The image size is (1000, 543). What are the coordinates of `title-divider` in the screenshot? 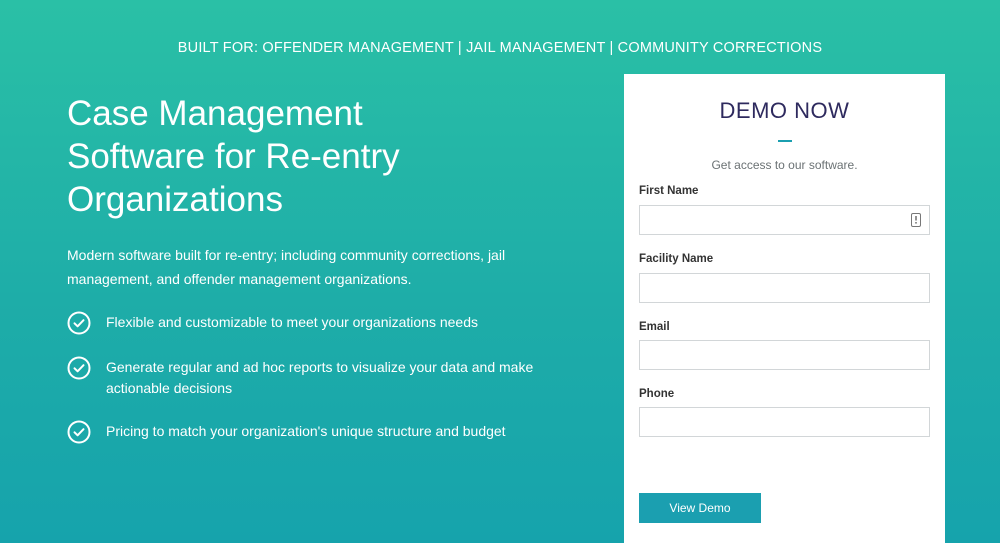 It's located at (784, 141).